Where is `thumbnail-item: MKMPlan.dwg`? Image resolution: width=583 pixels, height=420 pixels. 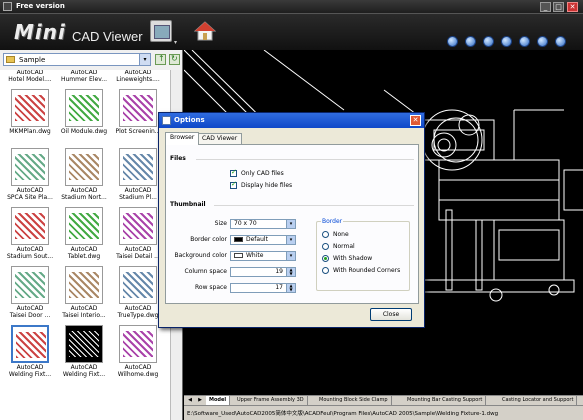
thumbnail-item: MKMPlan.dwg is located at coordinates (30, 112).